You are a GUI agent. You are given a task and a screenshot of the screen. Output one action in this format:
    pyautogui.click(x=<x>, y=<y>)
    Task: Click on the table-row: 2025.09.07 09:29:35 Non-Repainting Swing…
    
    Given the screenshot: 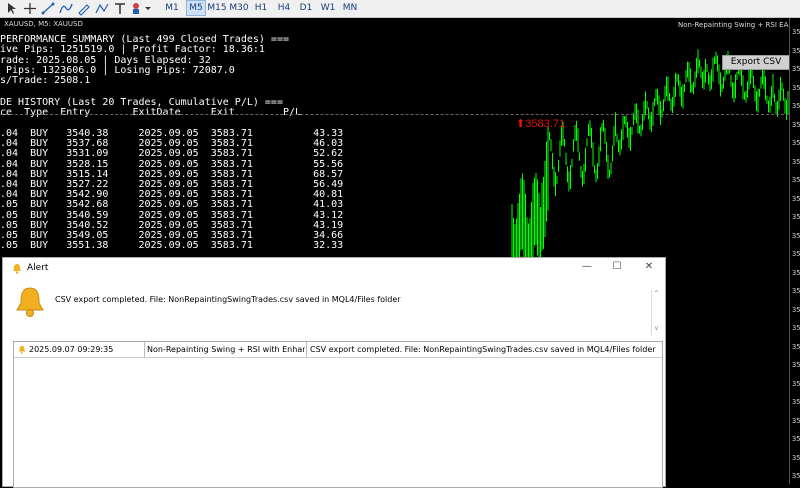 What is the action you would take?
    pyautogui.click(x=338, y=350)
    